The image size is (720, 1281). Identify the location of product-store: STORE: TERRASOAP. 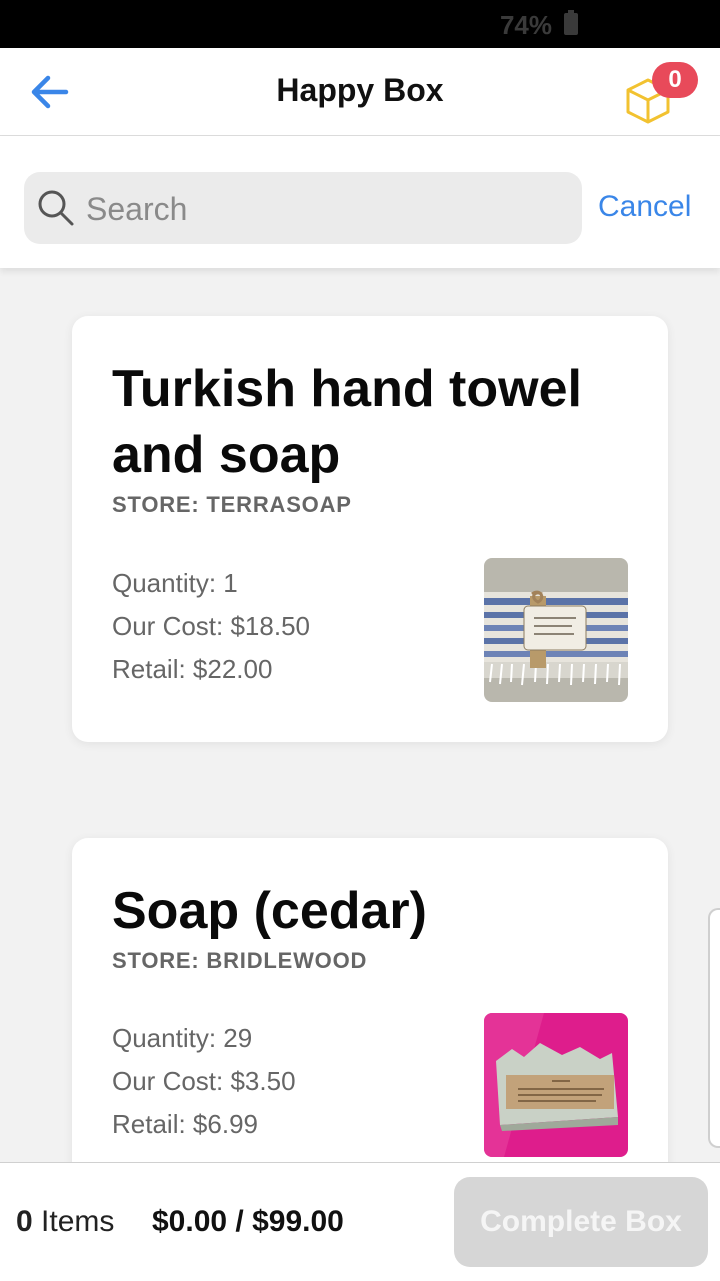
(232, 504).